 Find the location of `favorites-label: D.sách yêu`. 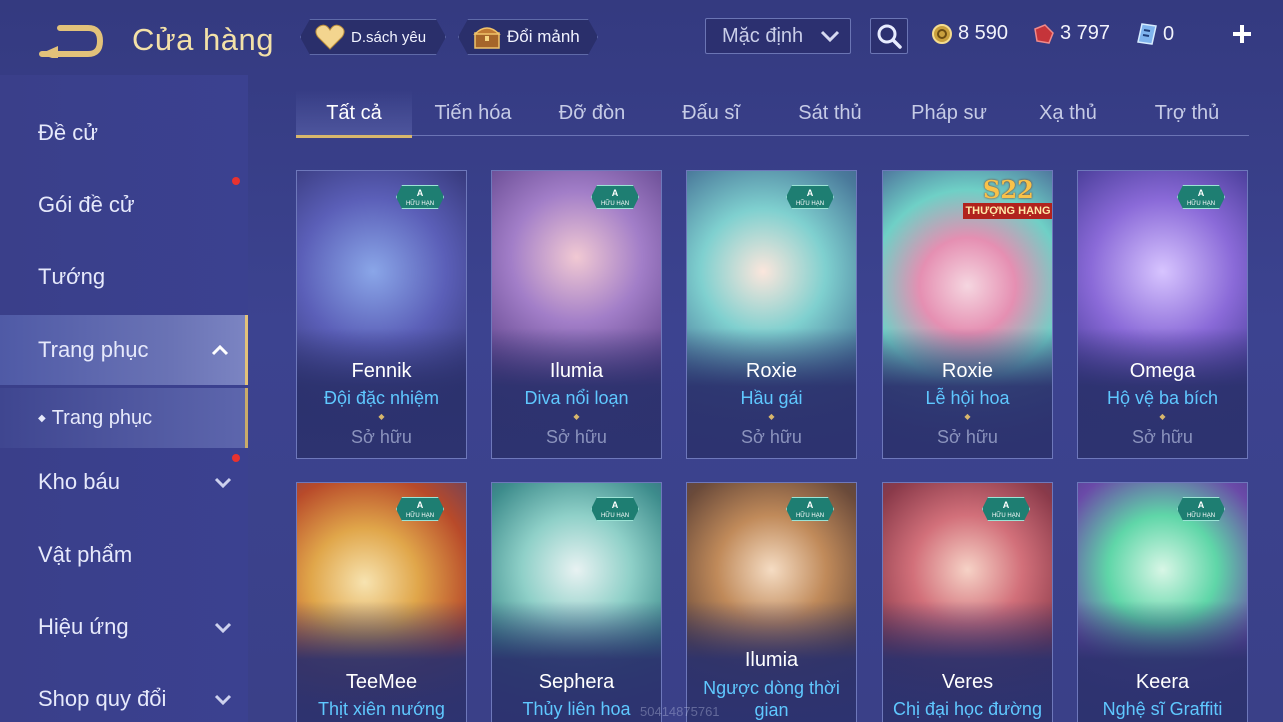

favorites-label: D.sách yêu is located at coordinates (389, 37).